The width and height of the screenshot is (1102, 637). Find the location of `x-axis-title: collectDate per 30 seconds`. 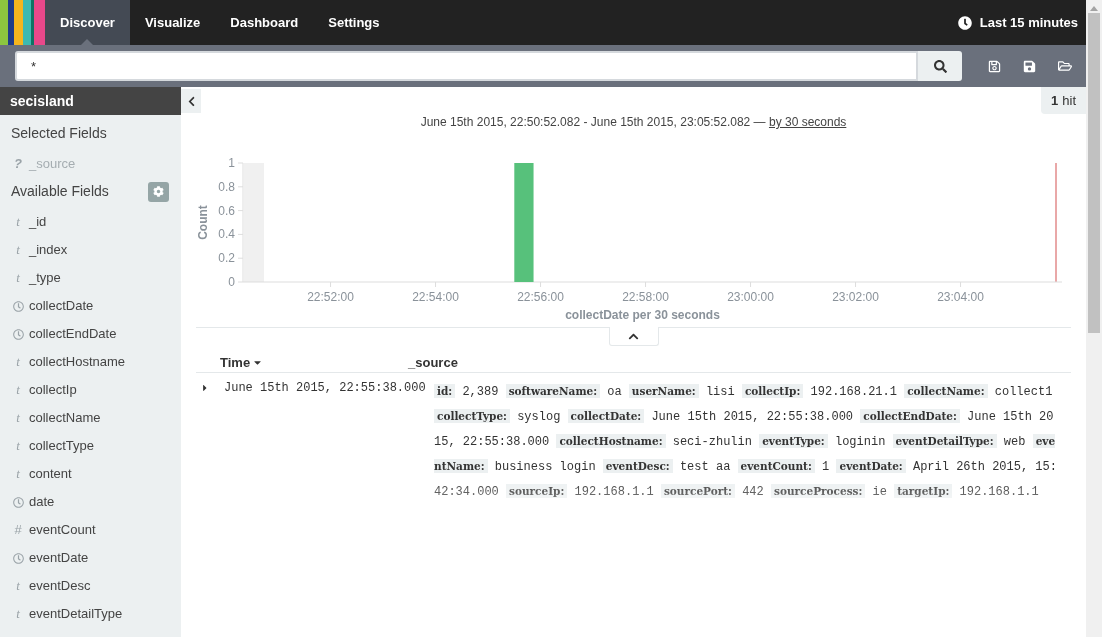

x-axis-title: collectDate per 30 seconds is located at coordinates (642, 315).